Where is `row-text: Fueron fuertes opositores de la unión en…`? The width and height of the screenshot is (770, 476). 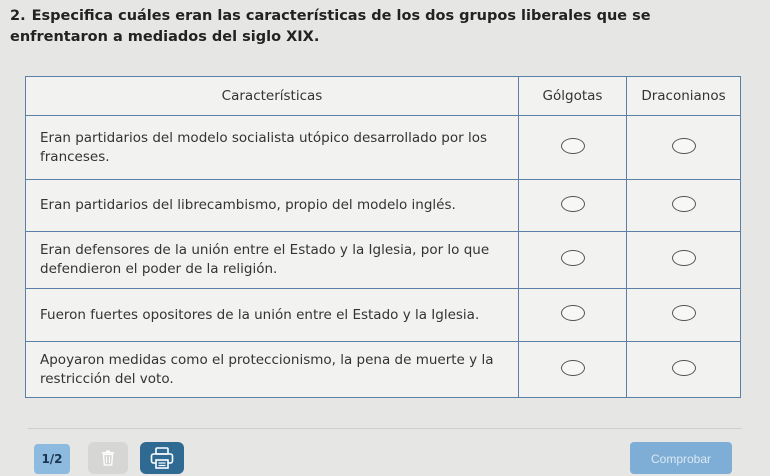
row-text: Fueron fuertes opositores de la unión en… is located at coordinates (272, 315).